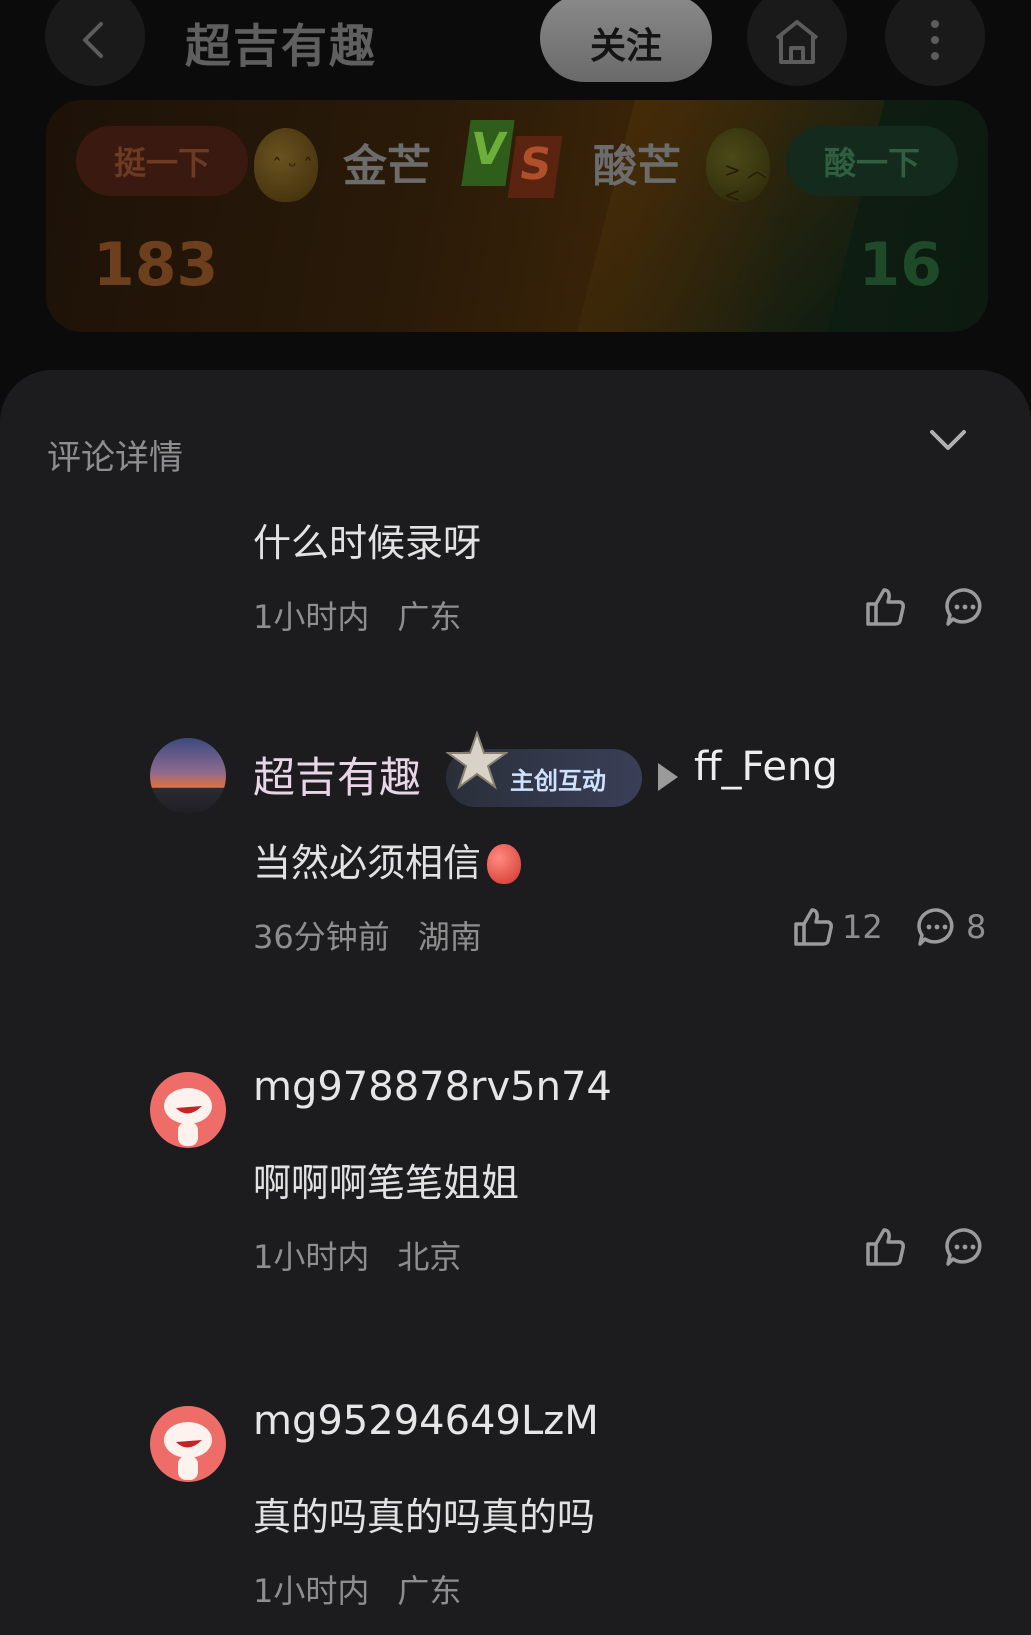 Image resolution: width=1031 pixels, height=1635 pixels. I want to click on reply-count: 8, so click(976, 927).